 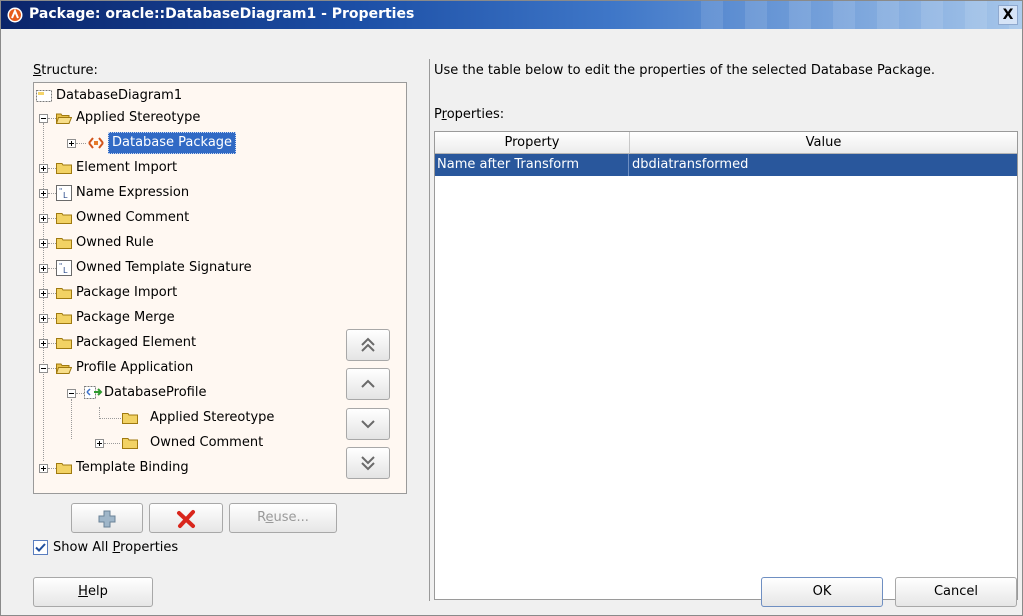 I want to click on tree-item-owned-rule: Owned Rule, so click(x=219, y=243).